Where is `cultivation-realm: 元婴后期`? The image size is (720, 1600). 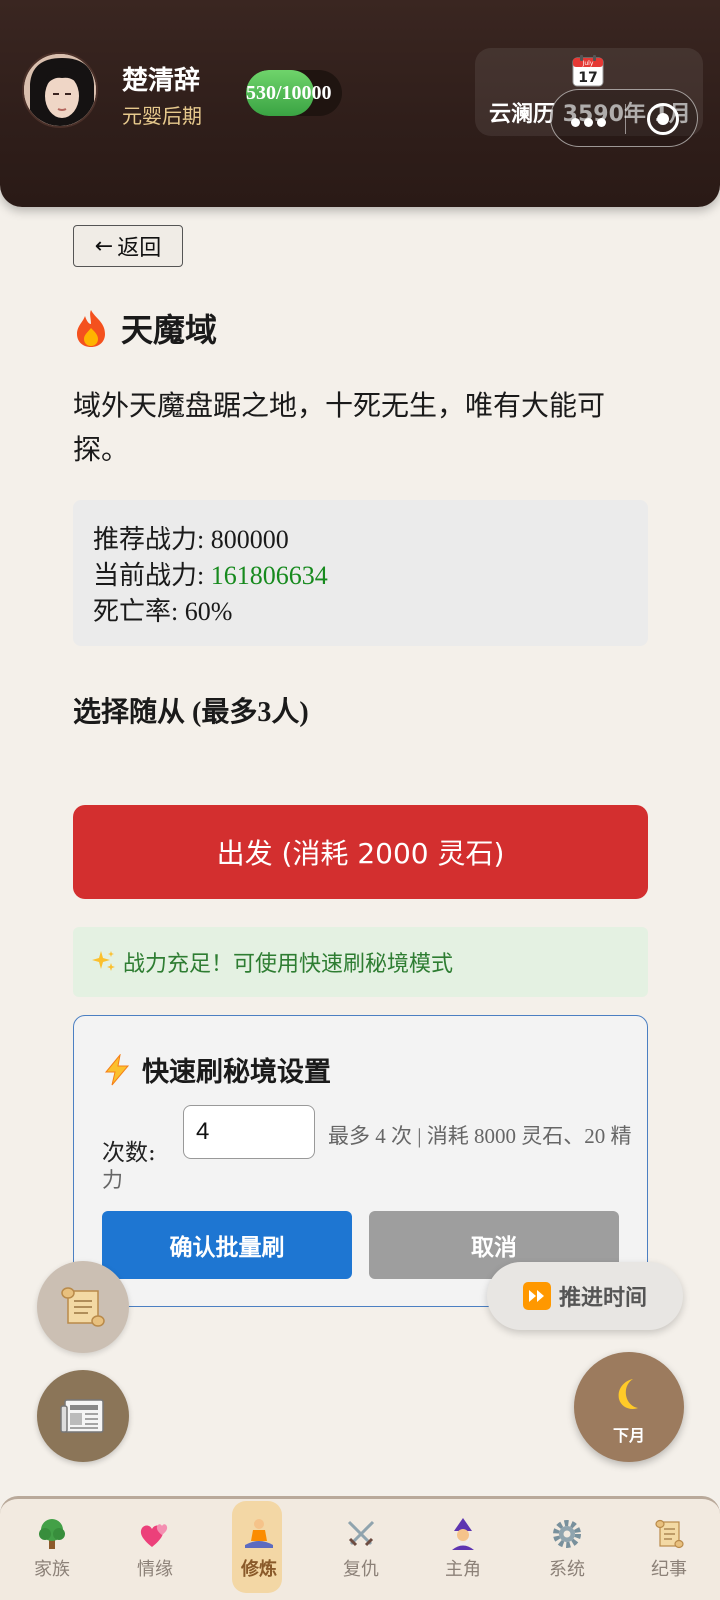 cultivation-realm: 元婴后期 is located at coordinates (162, 116).